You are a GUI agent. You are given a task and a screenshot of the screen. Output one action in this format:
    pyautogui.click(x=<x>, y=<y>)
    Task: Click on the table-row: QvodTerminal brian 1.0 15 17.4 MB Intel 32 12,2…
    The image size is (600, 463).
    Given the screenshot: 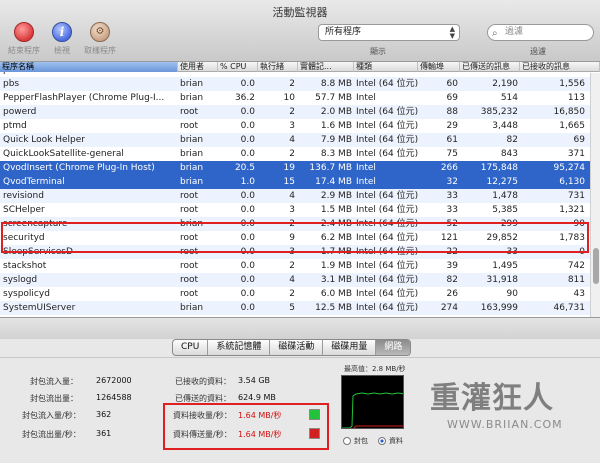 What is the action you would take?
    pyautogui.click(x=295, y=182)
    